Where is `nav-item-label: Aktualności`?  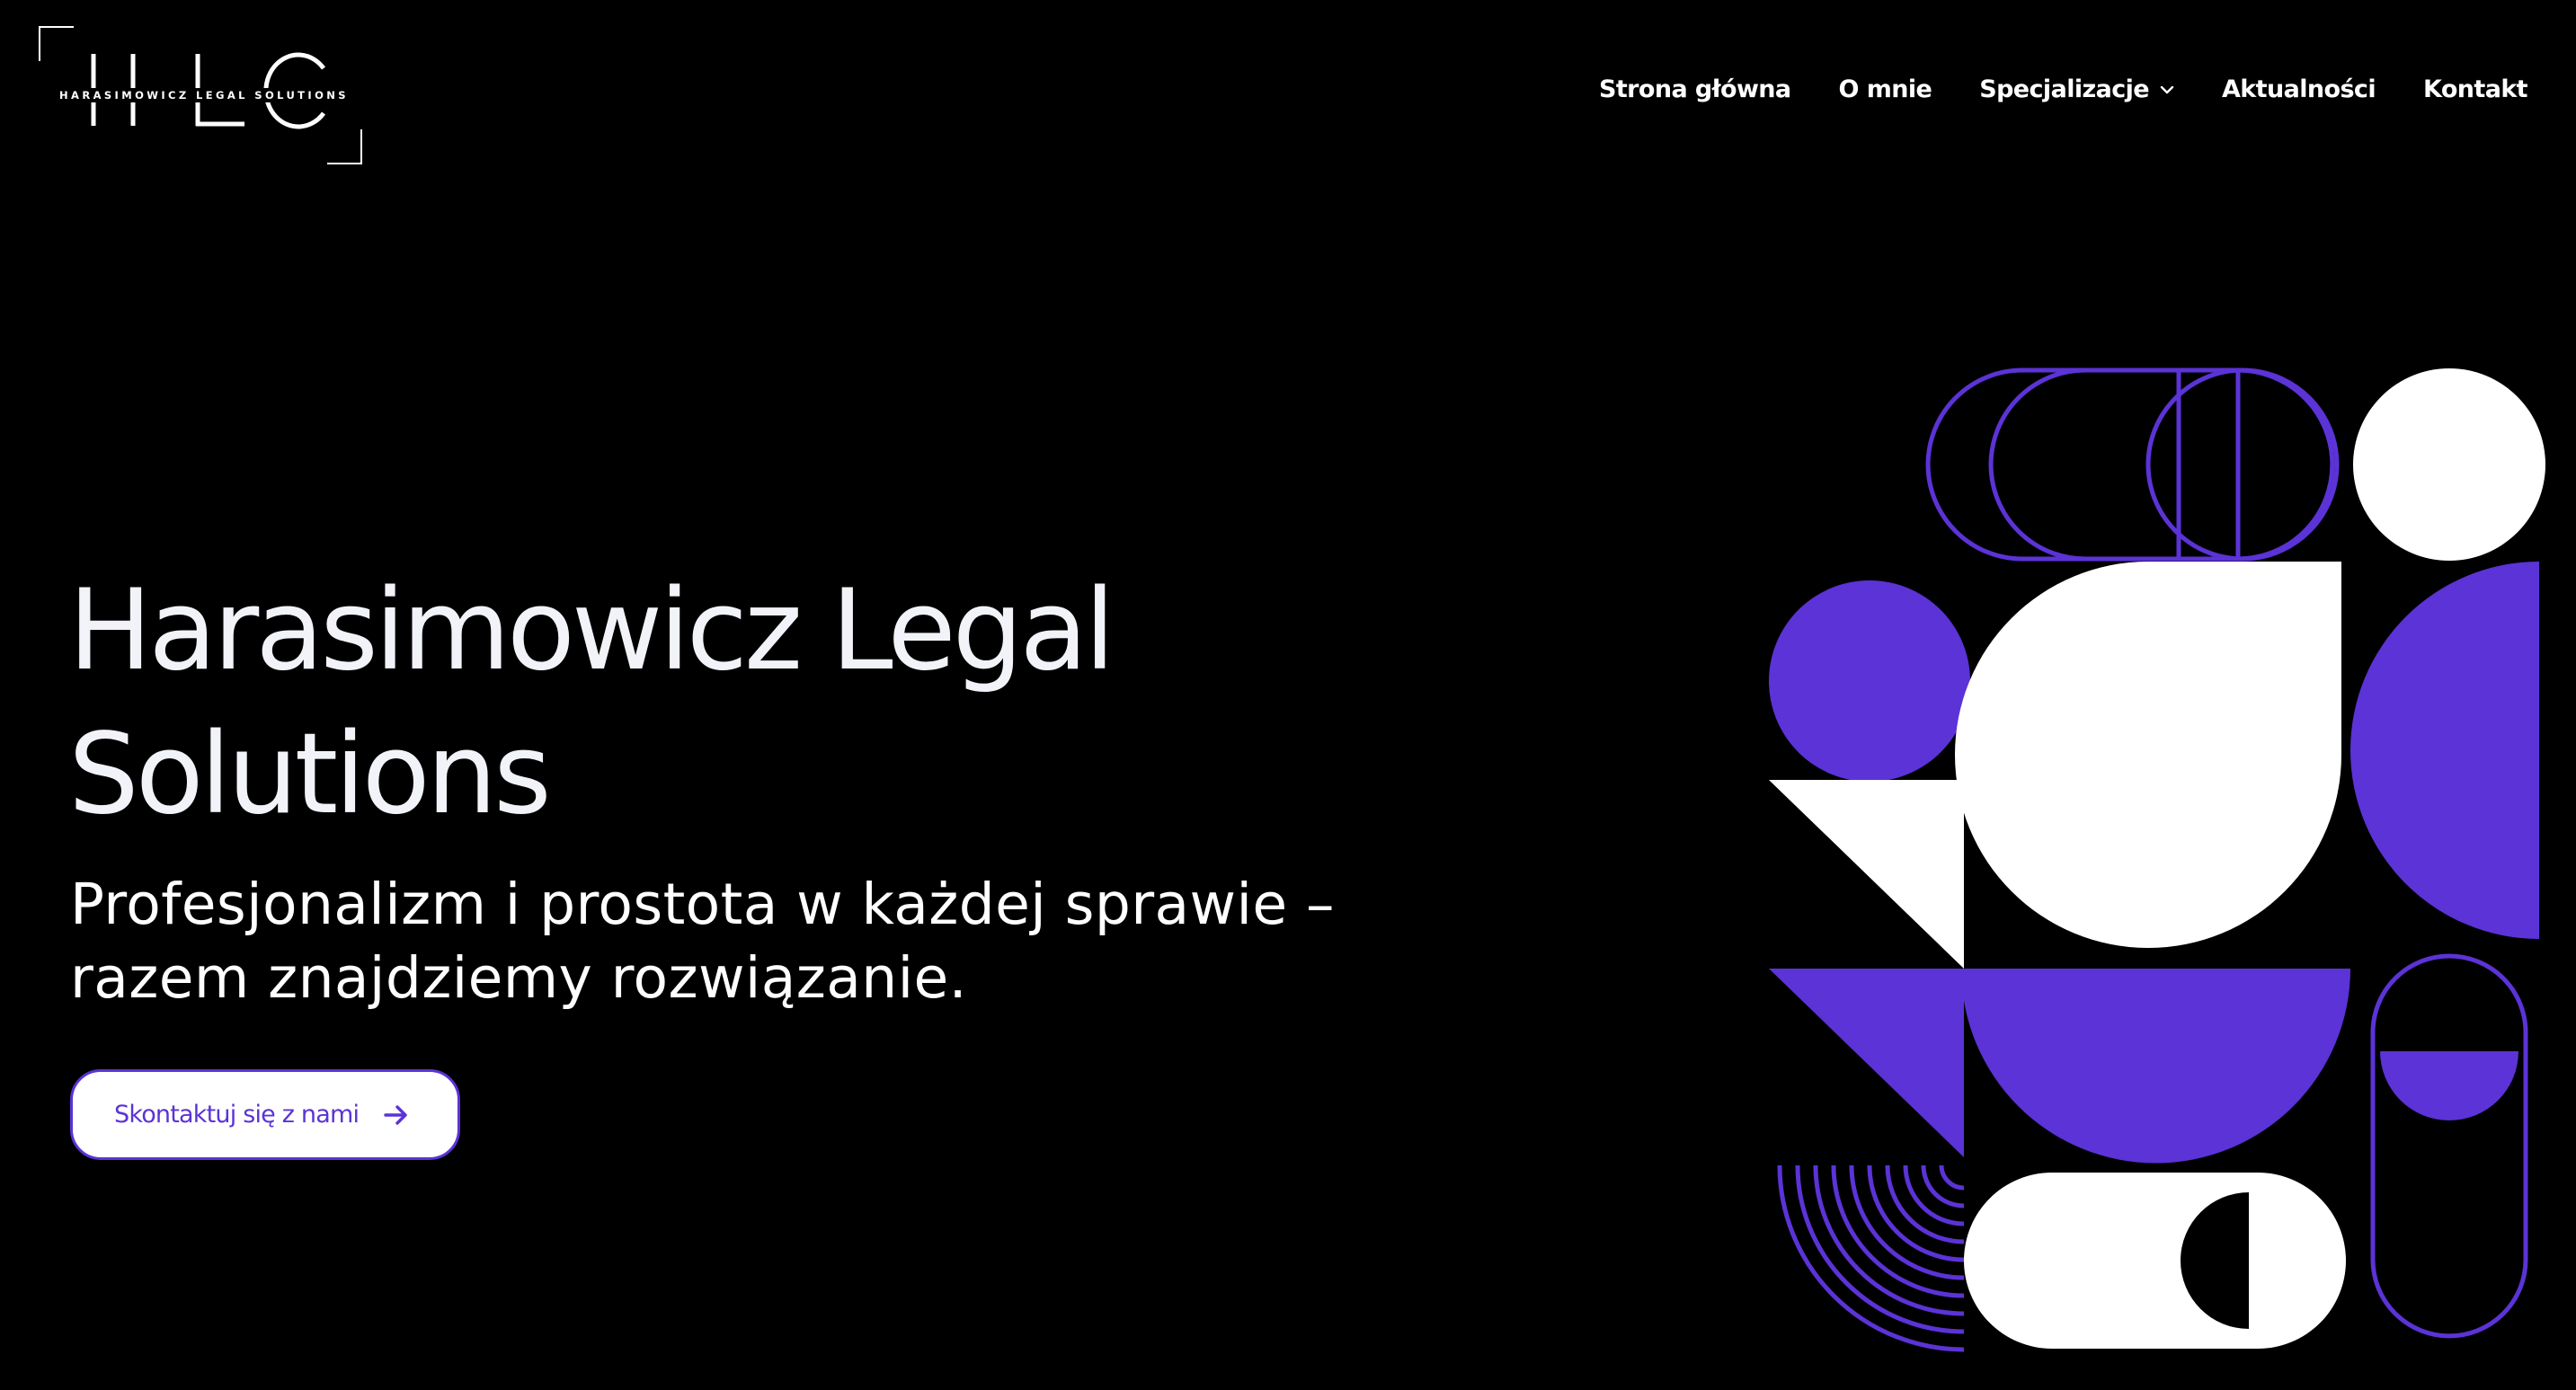 nav-item-label: Aktualności is located at coordinates (2299, 89).